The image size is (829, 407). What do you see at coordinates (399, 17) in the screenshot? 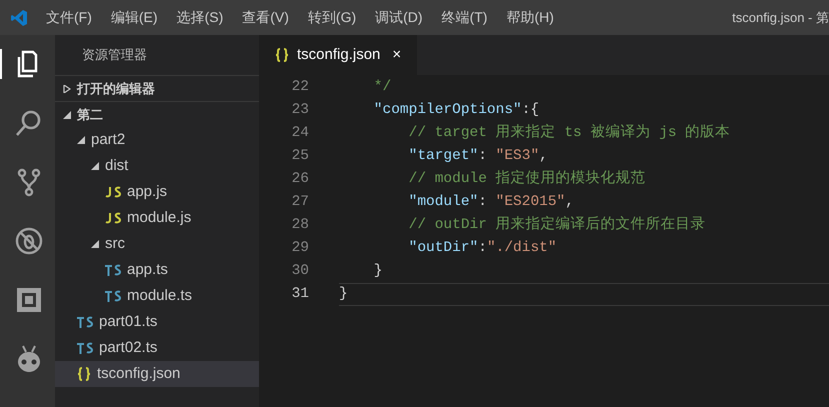
I see `menu-item: 调试(D)` at bounding box center [399, 17].